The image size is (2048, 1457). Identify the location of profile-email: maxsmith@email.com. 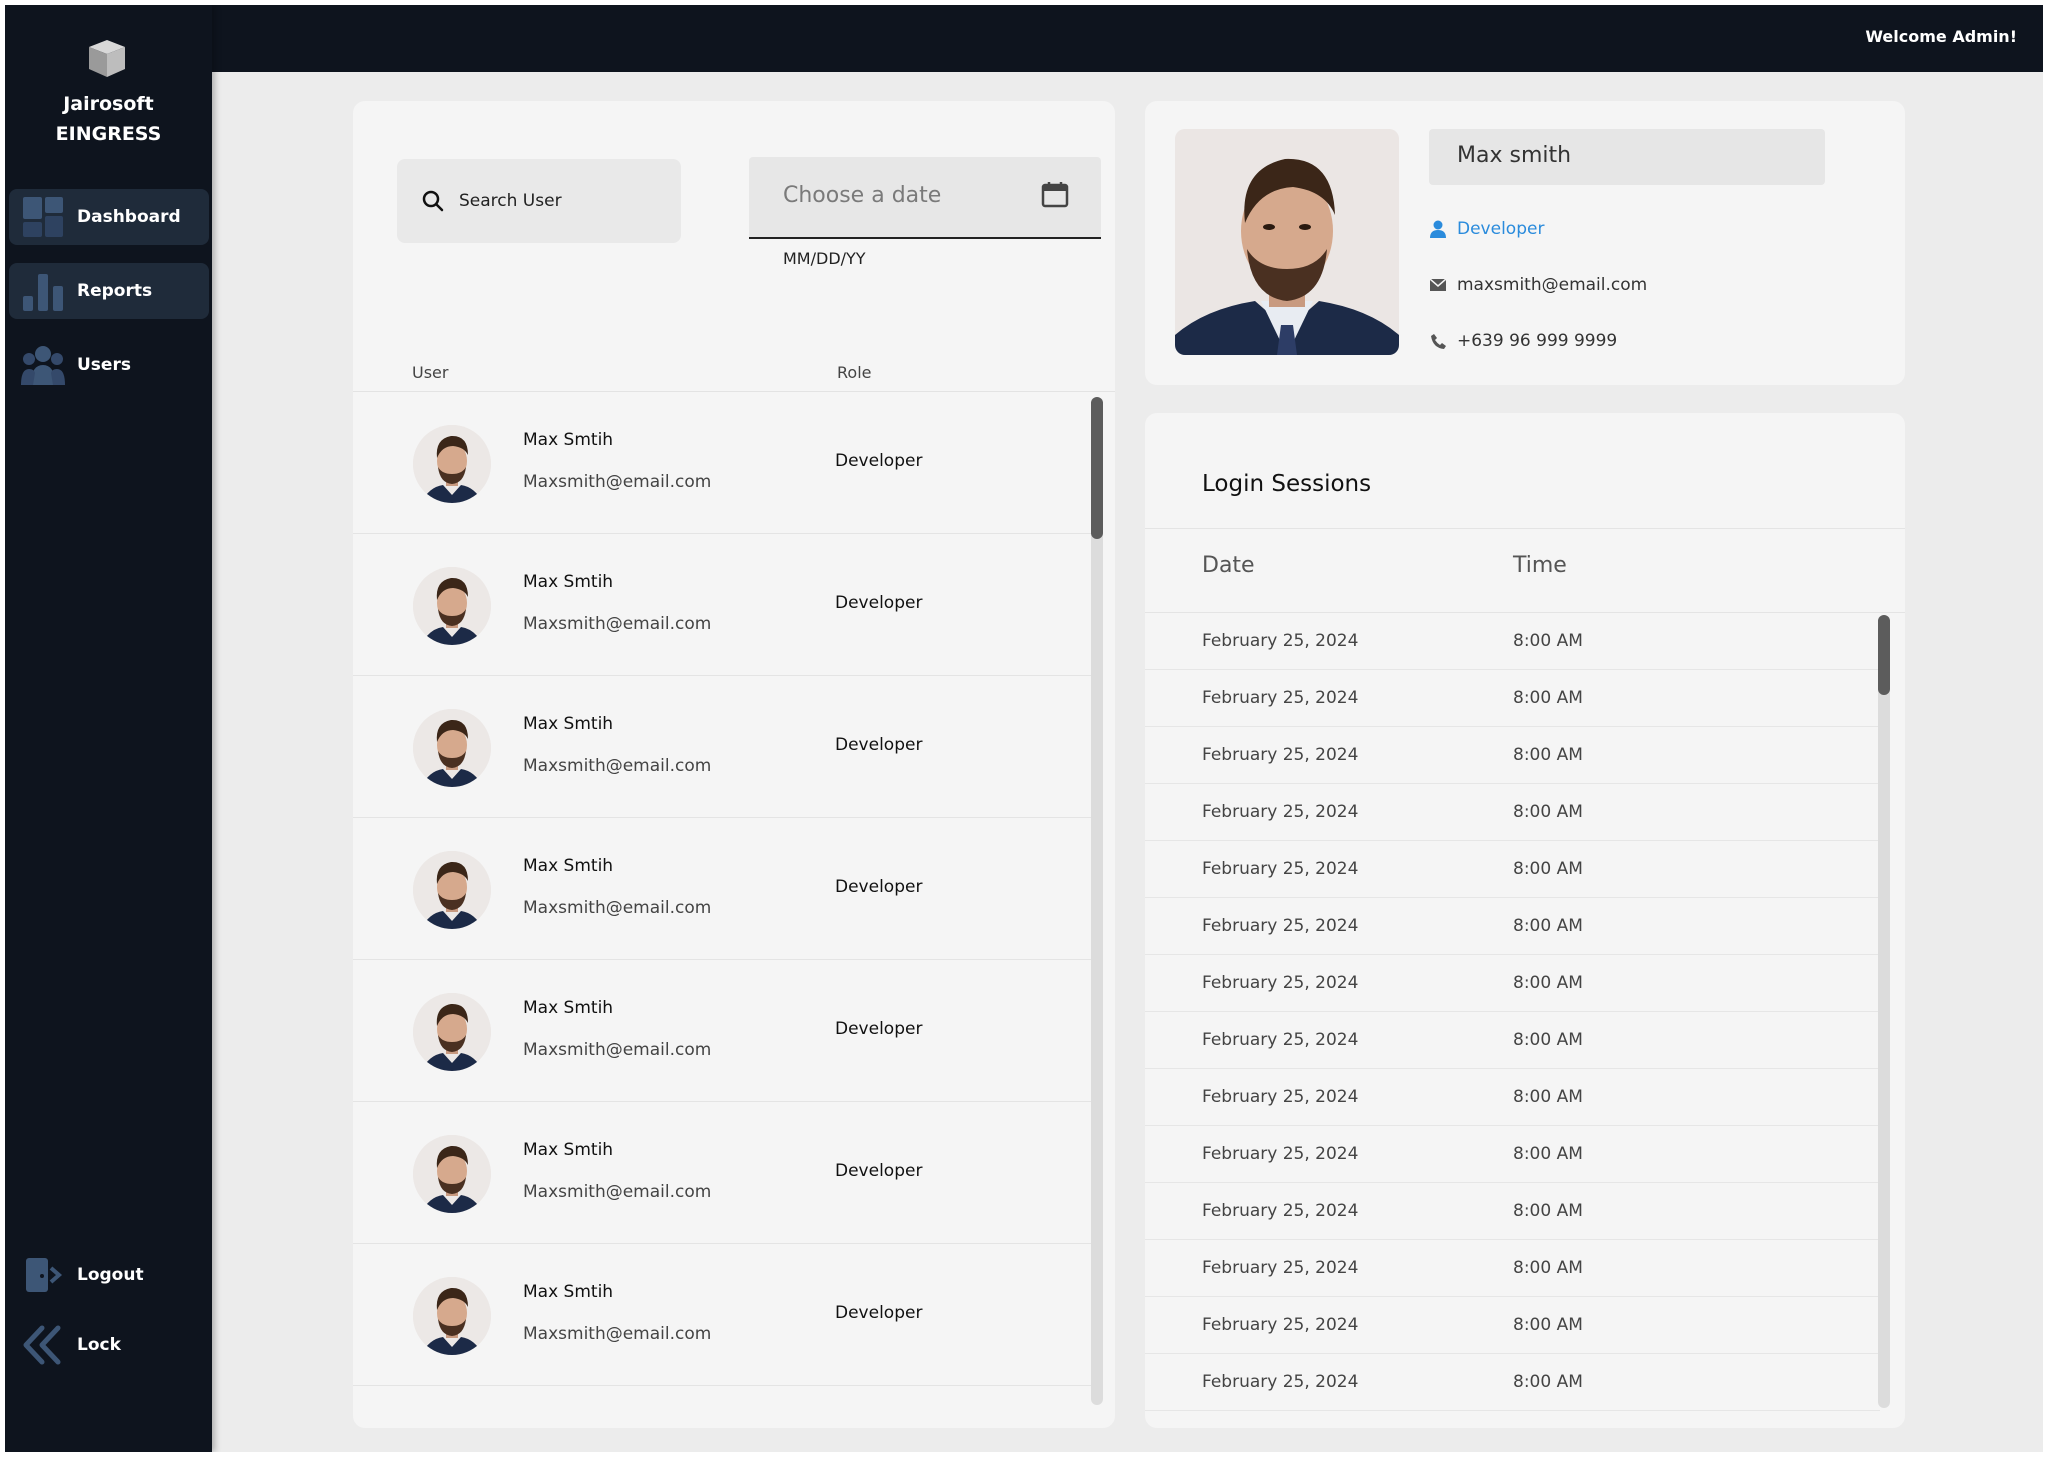
(1538, 285).